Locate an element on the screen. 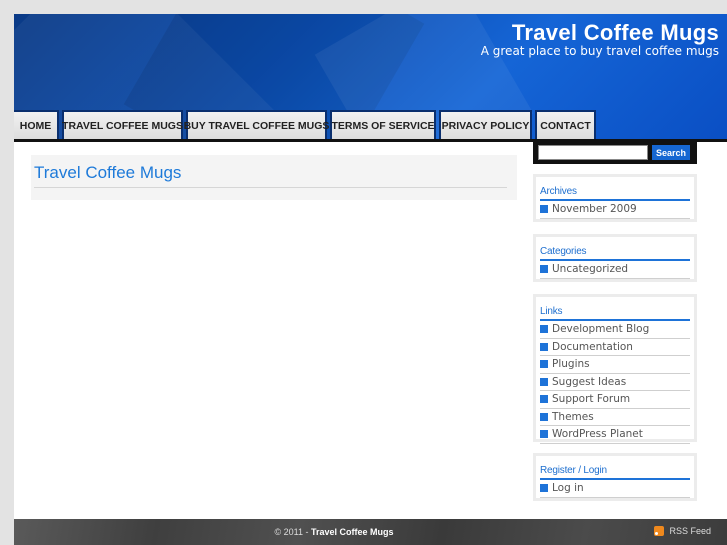 The image size is (727, 545). blogroll-link-documentation: Documentation is located at coordinates (615, 347).